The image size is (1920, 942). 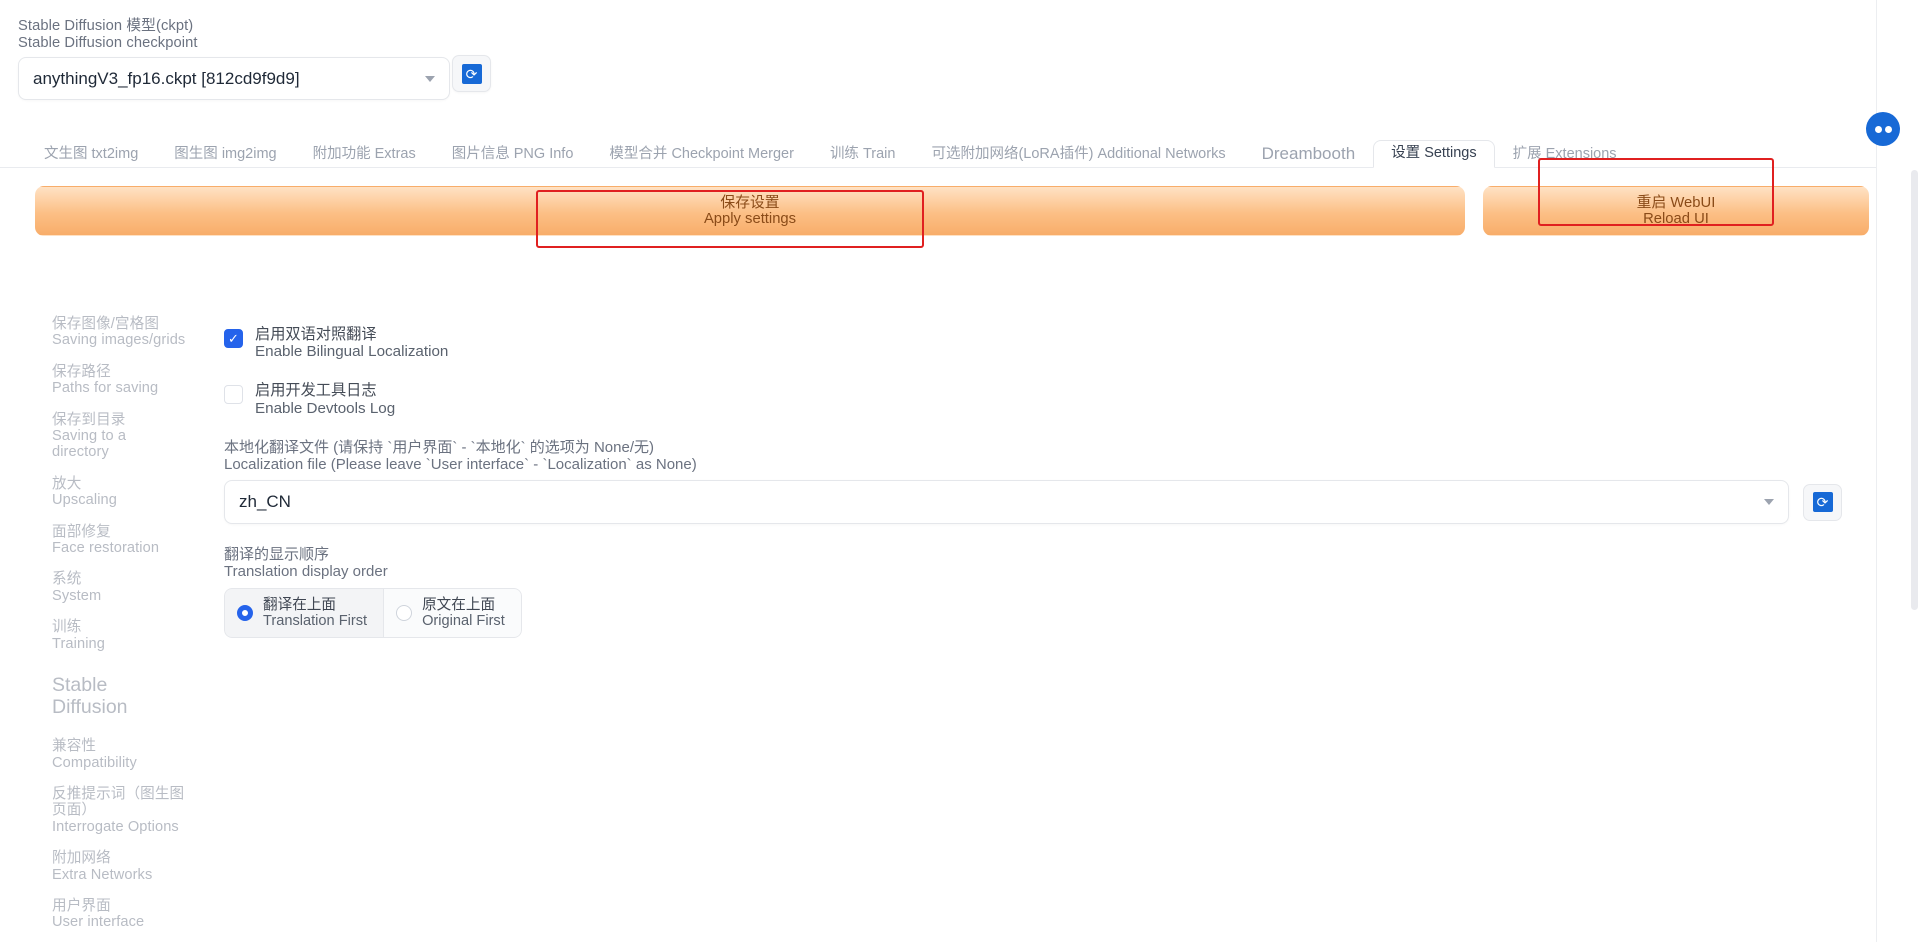 I want to click on reload-ui-label-zh: 重启 WebUI, so click(x=1676, y=202).